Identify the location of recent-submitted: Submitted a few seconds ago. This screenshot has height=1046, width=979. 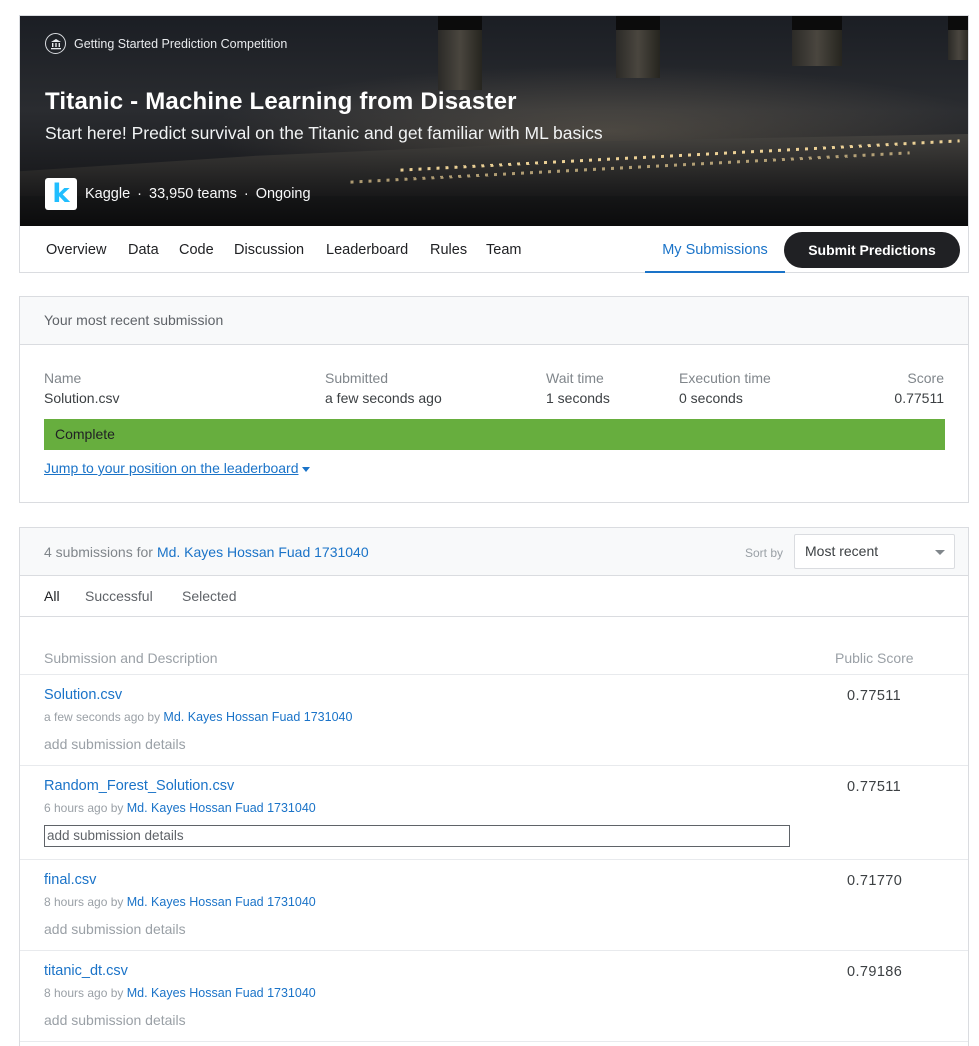
(383, 388).